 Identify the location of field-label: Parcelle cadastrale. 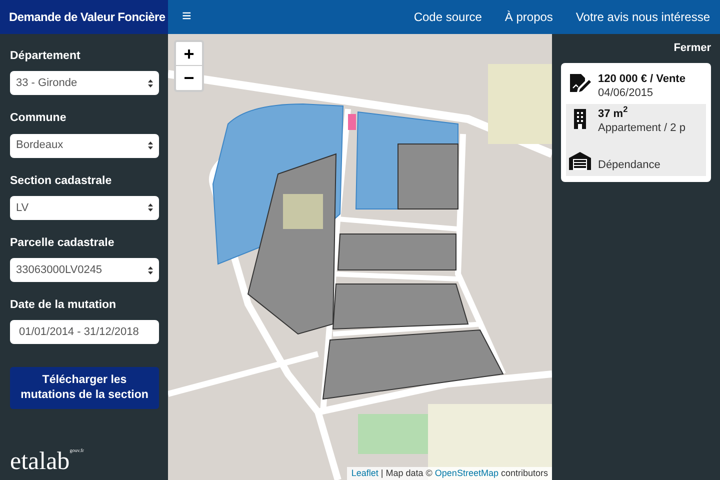
(63, 243).